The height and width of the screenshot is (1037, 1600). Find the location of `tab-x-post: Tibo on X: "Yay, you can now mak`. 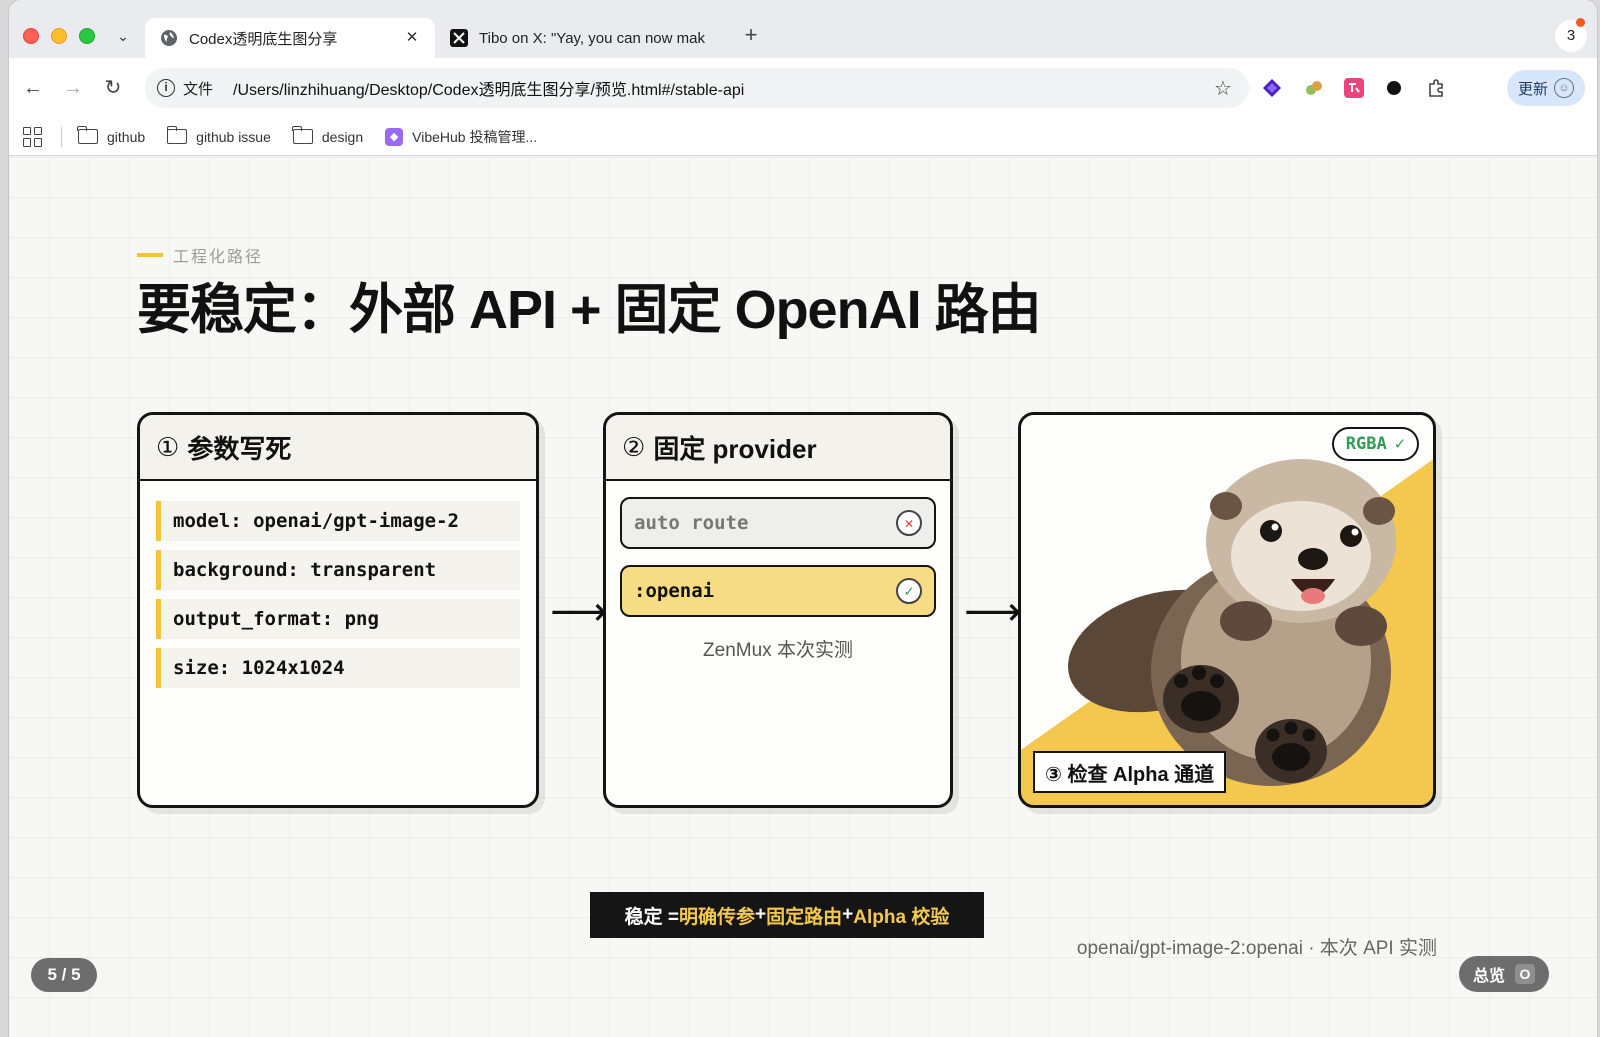

tab-x-post: Tibo on X: "Yay, you can now mak is located at coordinates (580, 38).